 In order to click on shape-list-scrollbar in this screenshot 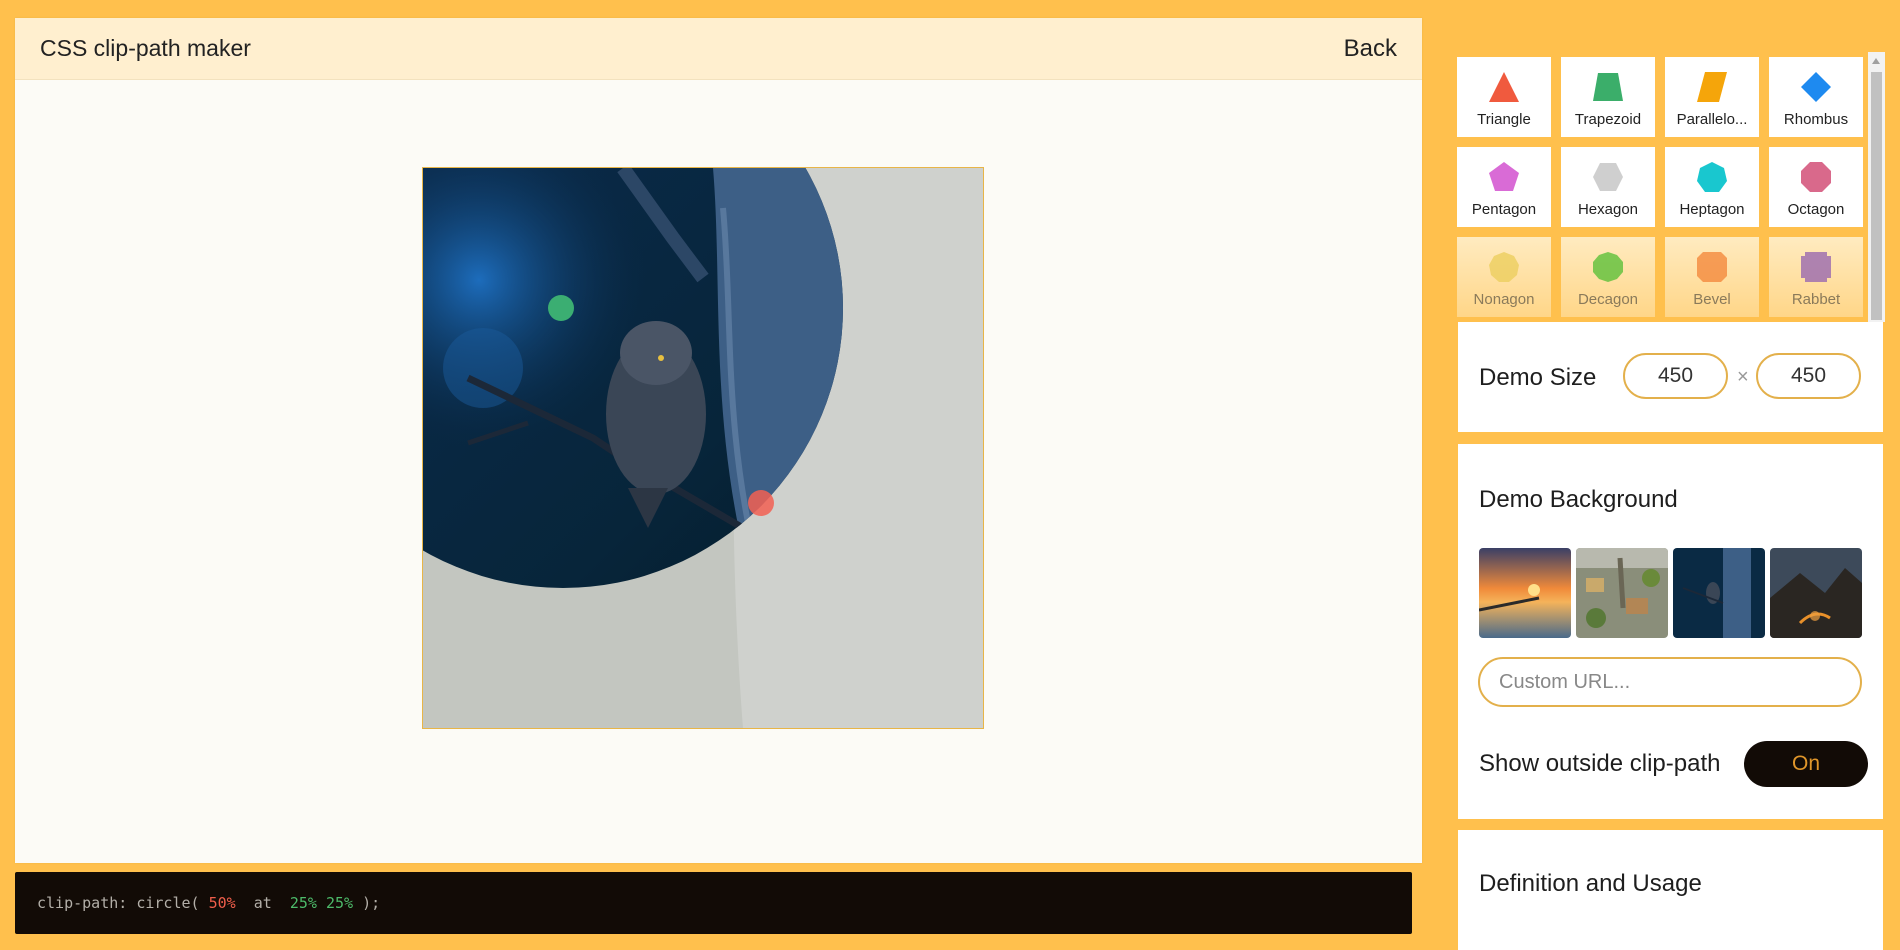, I will do `click(1876, 187)`.